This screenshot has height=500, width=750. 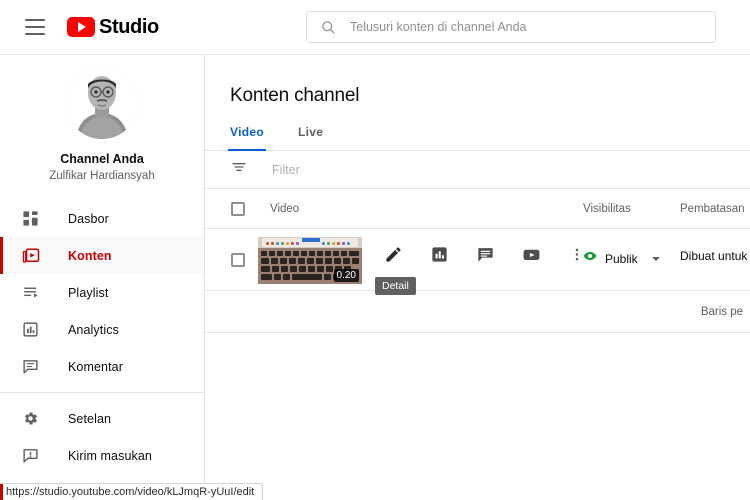 I want to click on eye-icon, so click(x=590, y=258).